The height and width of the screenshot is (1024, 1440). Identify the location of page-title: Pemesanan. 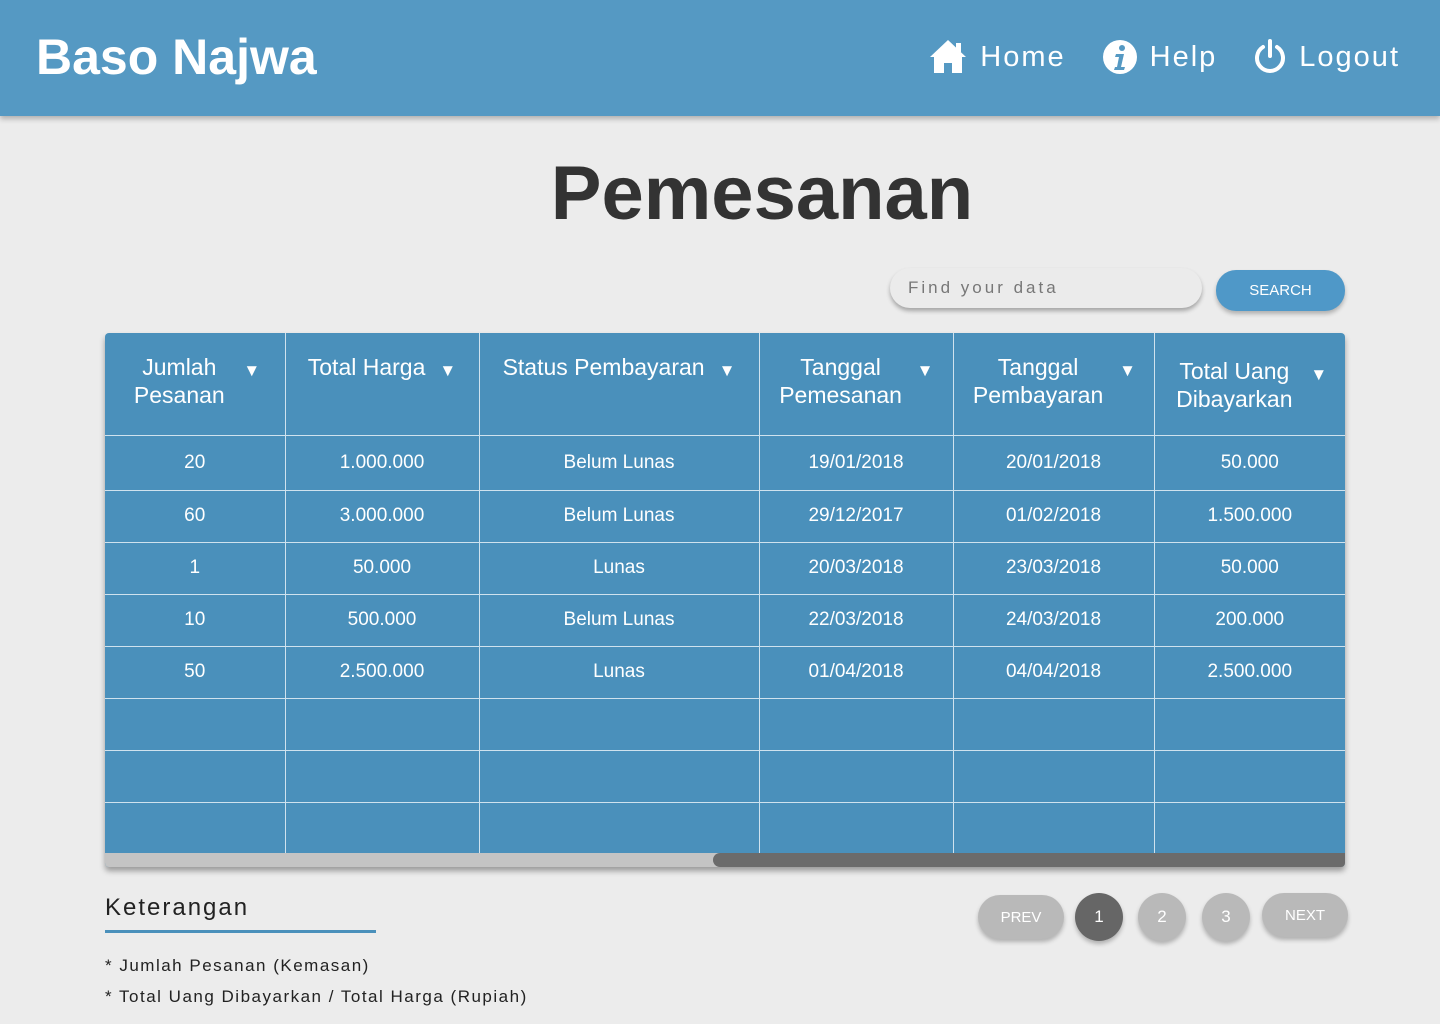
(762, 193).